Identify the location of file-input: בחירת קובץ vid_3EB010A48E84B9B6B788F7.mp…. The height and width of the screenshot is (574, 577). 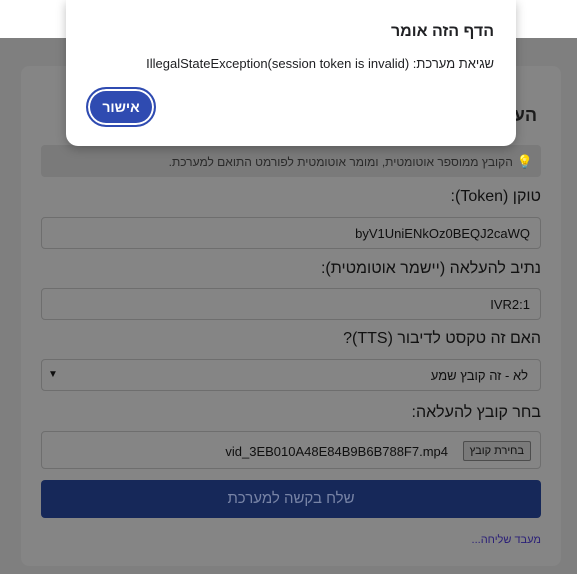
(291, 450).